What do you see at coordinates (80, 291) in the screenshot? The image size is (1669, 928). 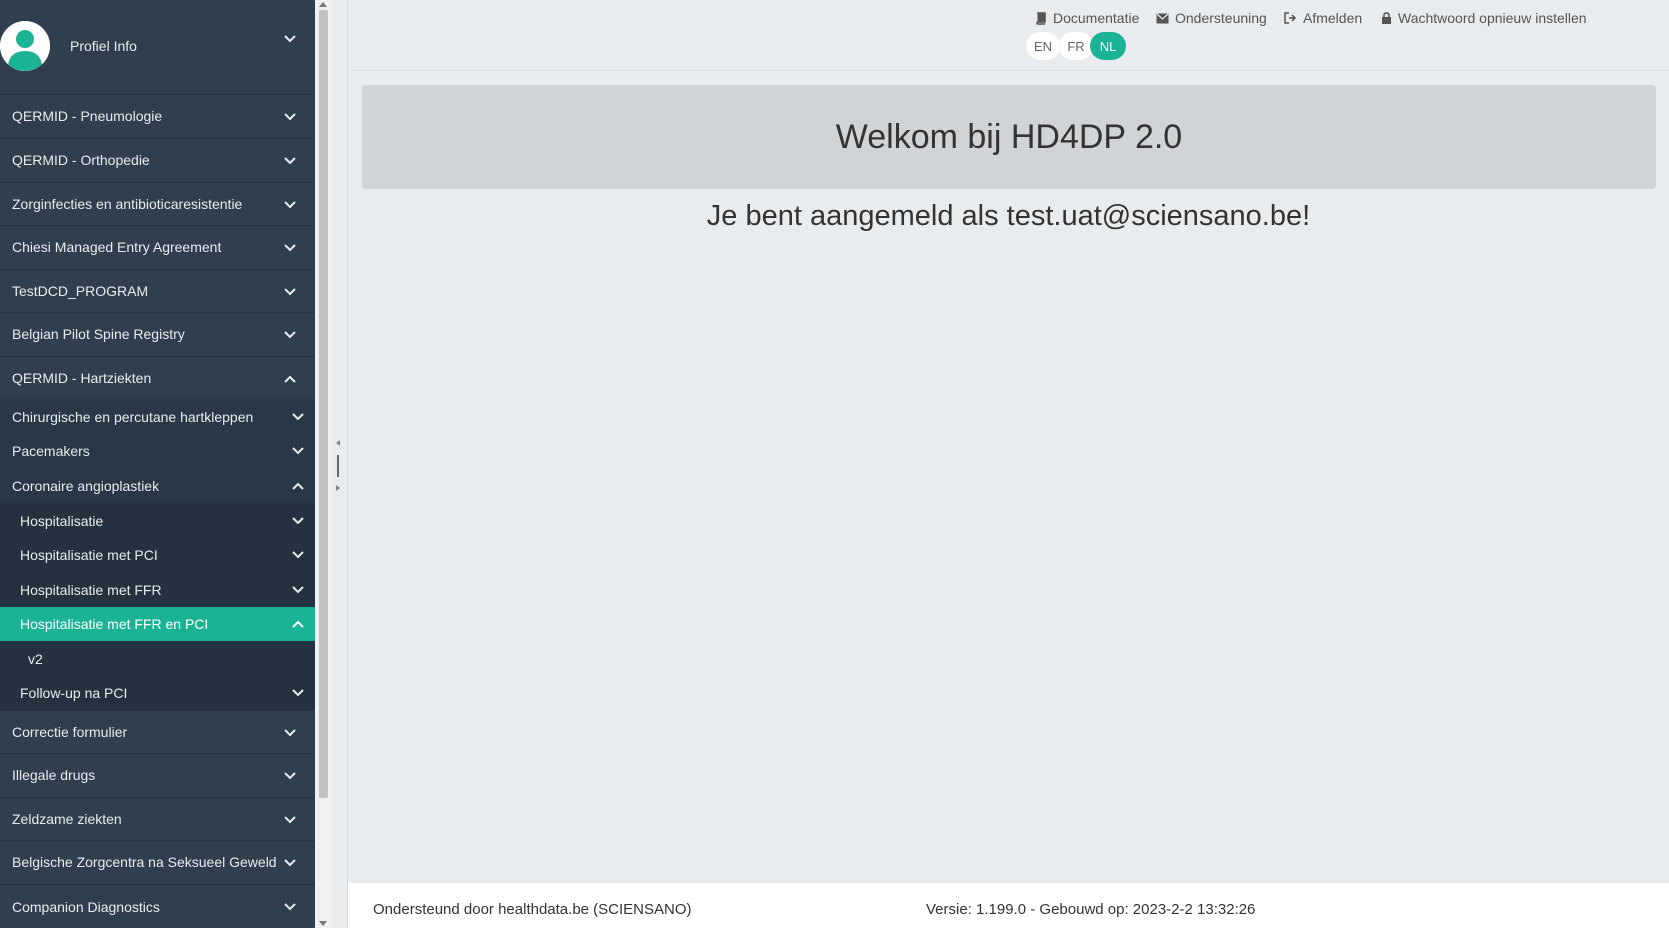 I see `sidebar-item-label: TestDCD_PROGRAM` at bounding box center [80, 291].